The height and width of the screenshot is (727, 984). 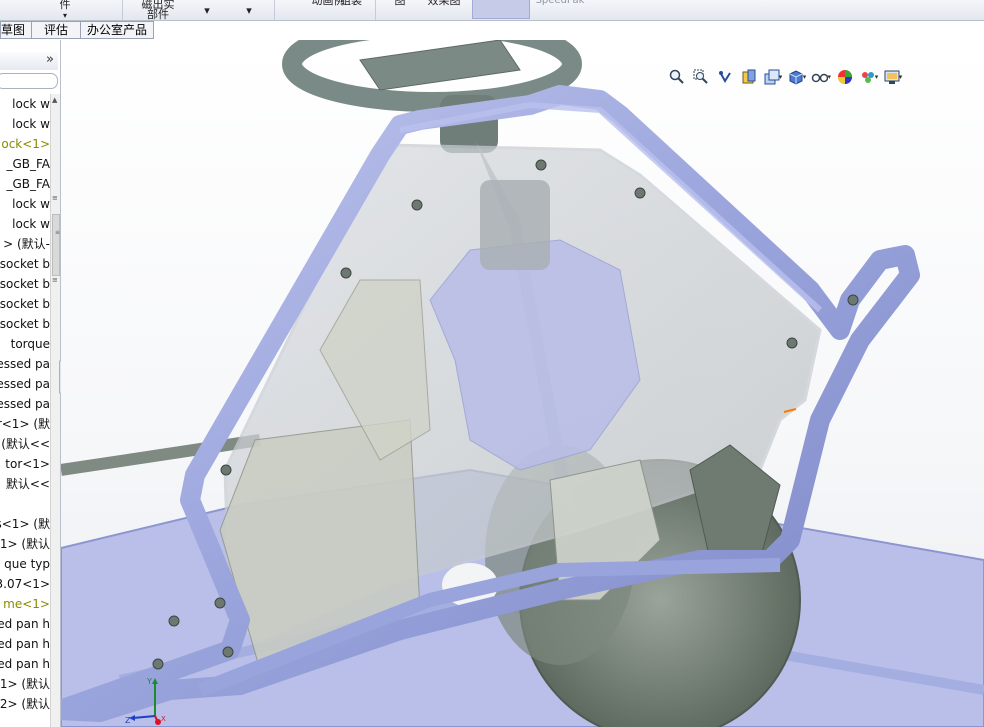 I want to click on ribbon-item-assembly: 组装, so click(x=351, y=8).